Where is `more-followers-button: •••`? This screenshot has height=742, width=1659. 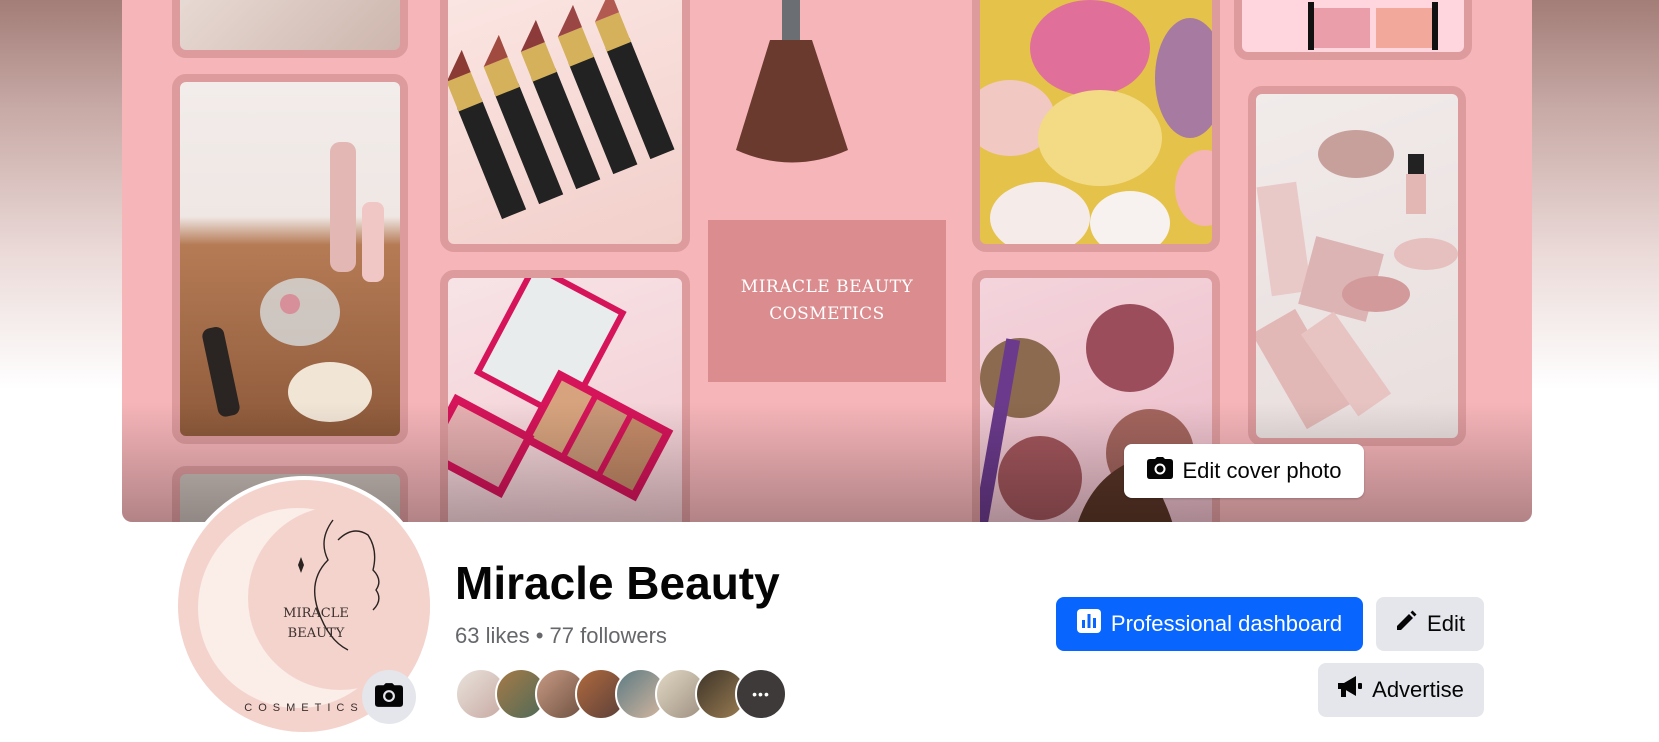 more-followers-button: ••• is located at coordinates (761, 694).